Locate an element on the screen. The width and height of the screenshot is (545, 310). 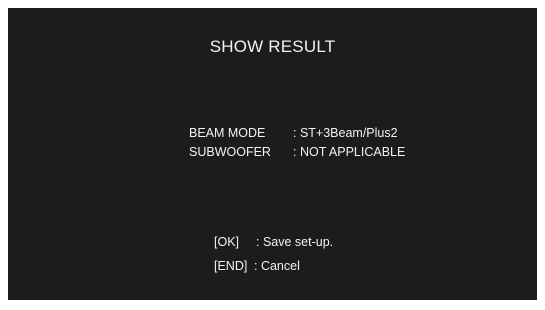
end-cancel-option: [END] : Cancel is located at coordinates (257, 266).